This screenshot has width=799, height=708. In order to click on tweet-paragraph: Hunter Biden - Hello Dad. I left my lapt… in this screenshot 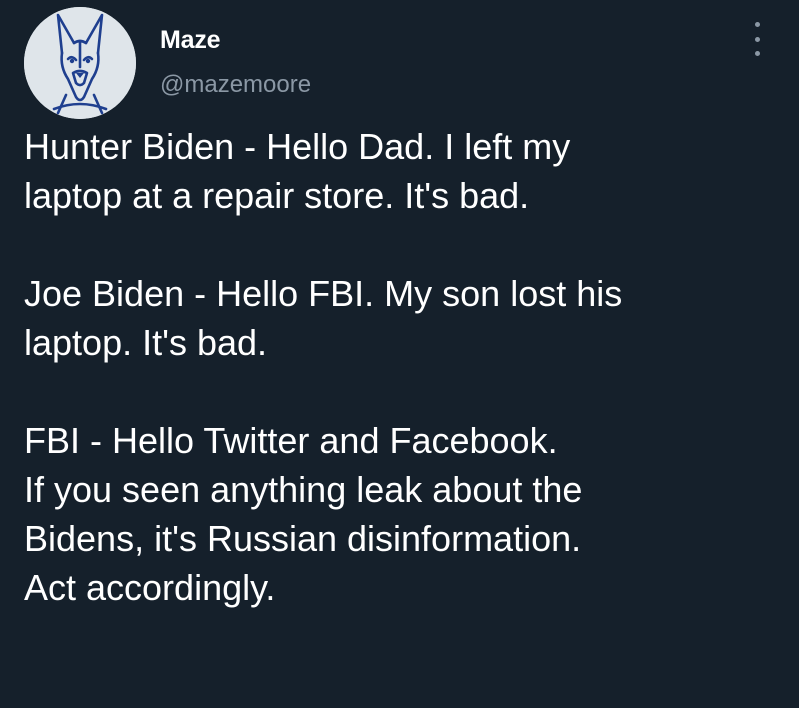, I will do `click(409, 171)`.